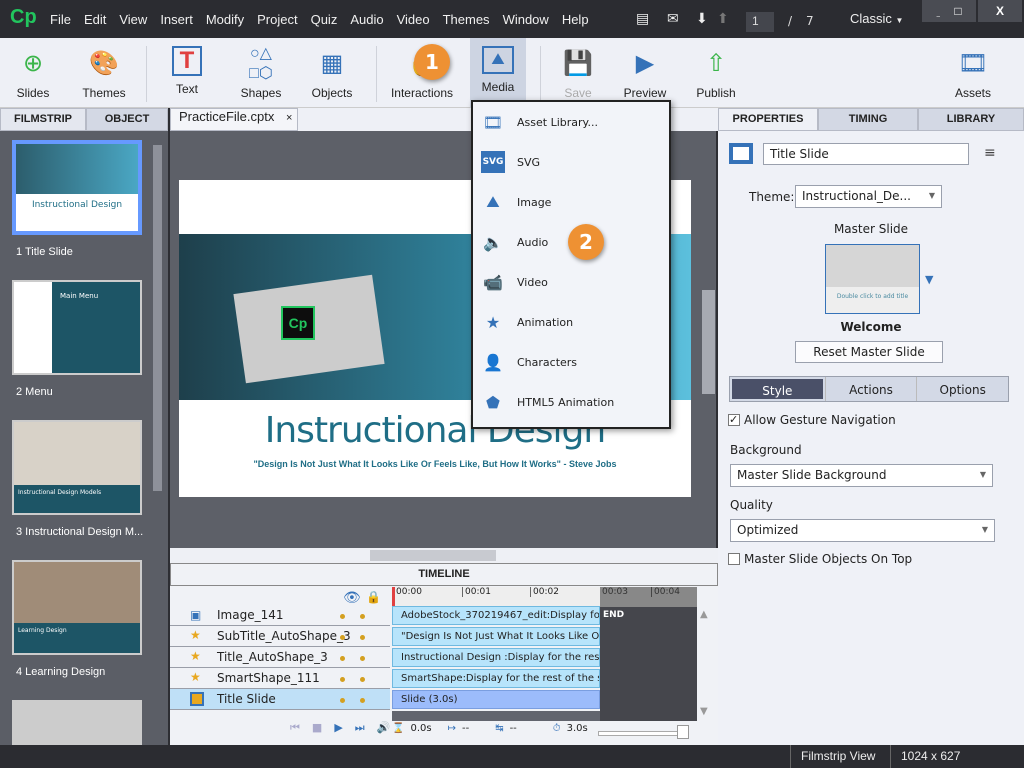 Image resolution: width=1024 pixels, height=768 pixels. I want to click on close-tab-icon: ×, so click(289, 118).